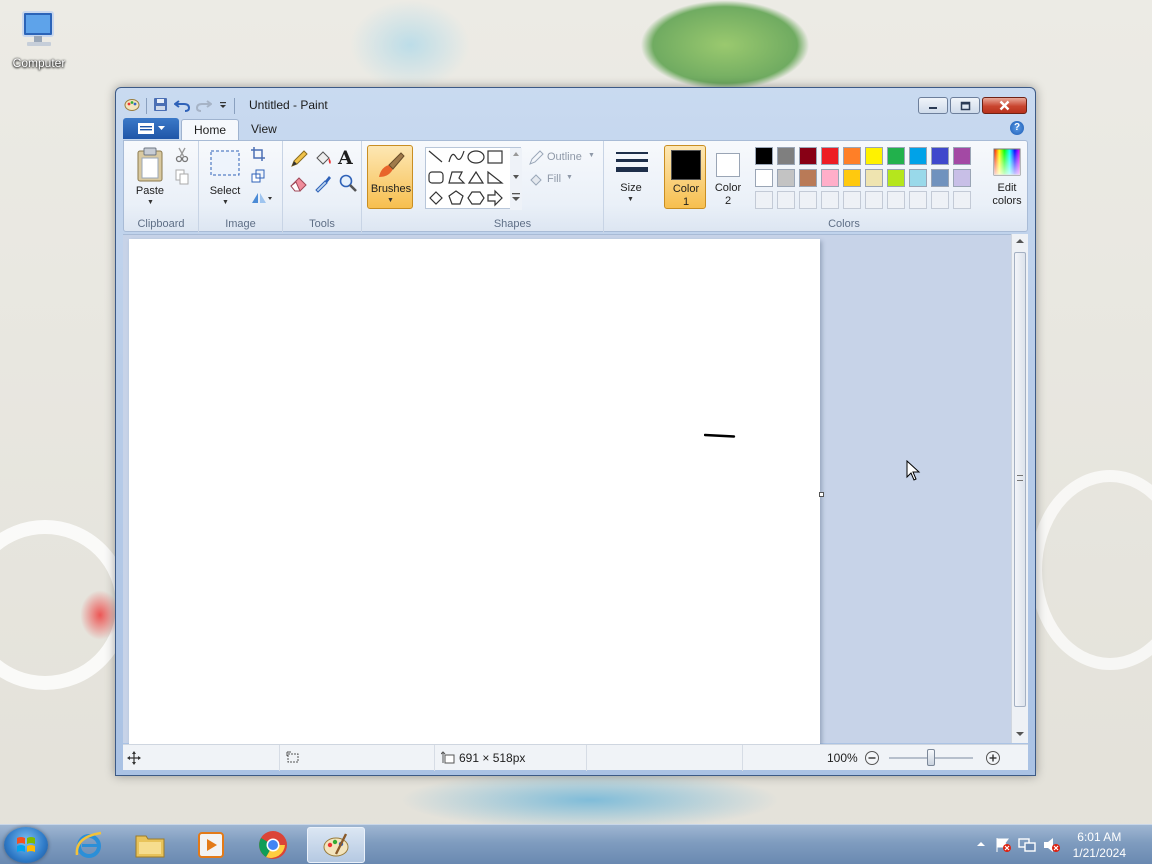 This screenshot has width=1152, height=864. What do you see at coordinates (993, 758) in the screenshot?
I see `zoom-in-icon` at bounding box center [993, 758].